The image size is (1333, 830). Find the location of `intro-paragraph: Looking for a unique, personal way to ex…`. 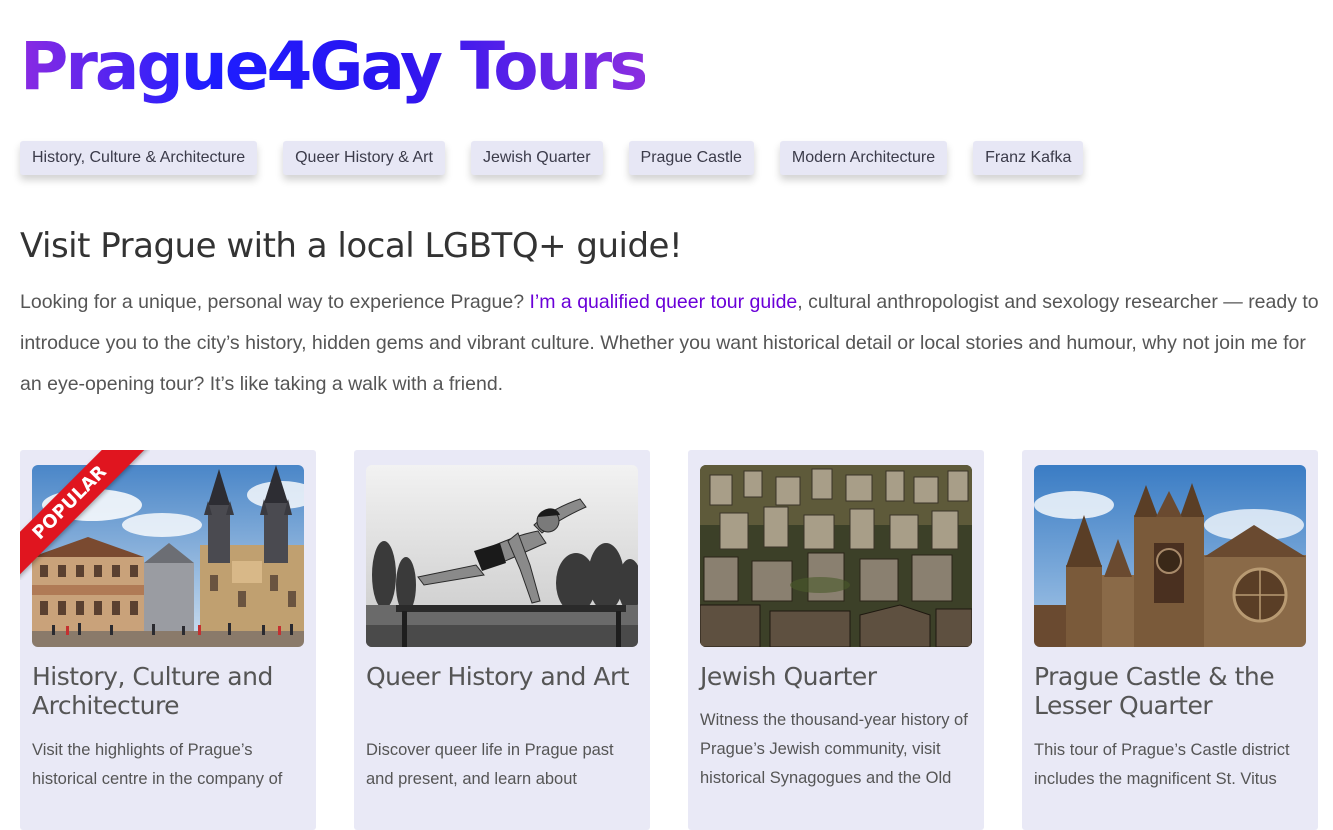

intro-paragraph: Looking for a unique, personal way to ex… is located at coordinates (670, 343).